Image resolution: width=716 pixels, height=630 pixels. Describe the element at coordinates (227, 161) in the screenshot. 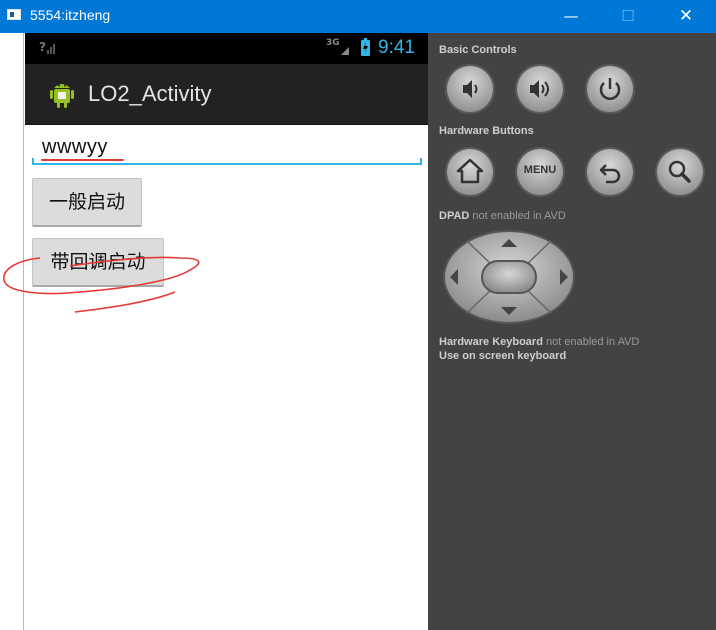

I see `text-input-underline` at that location.